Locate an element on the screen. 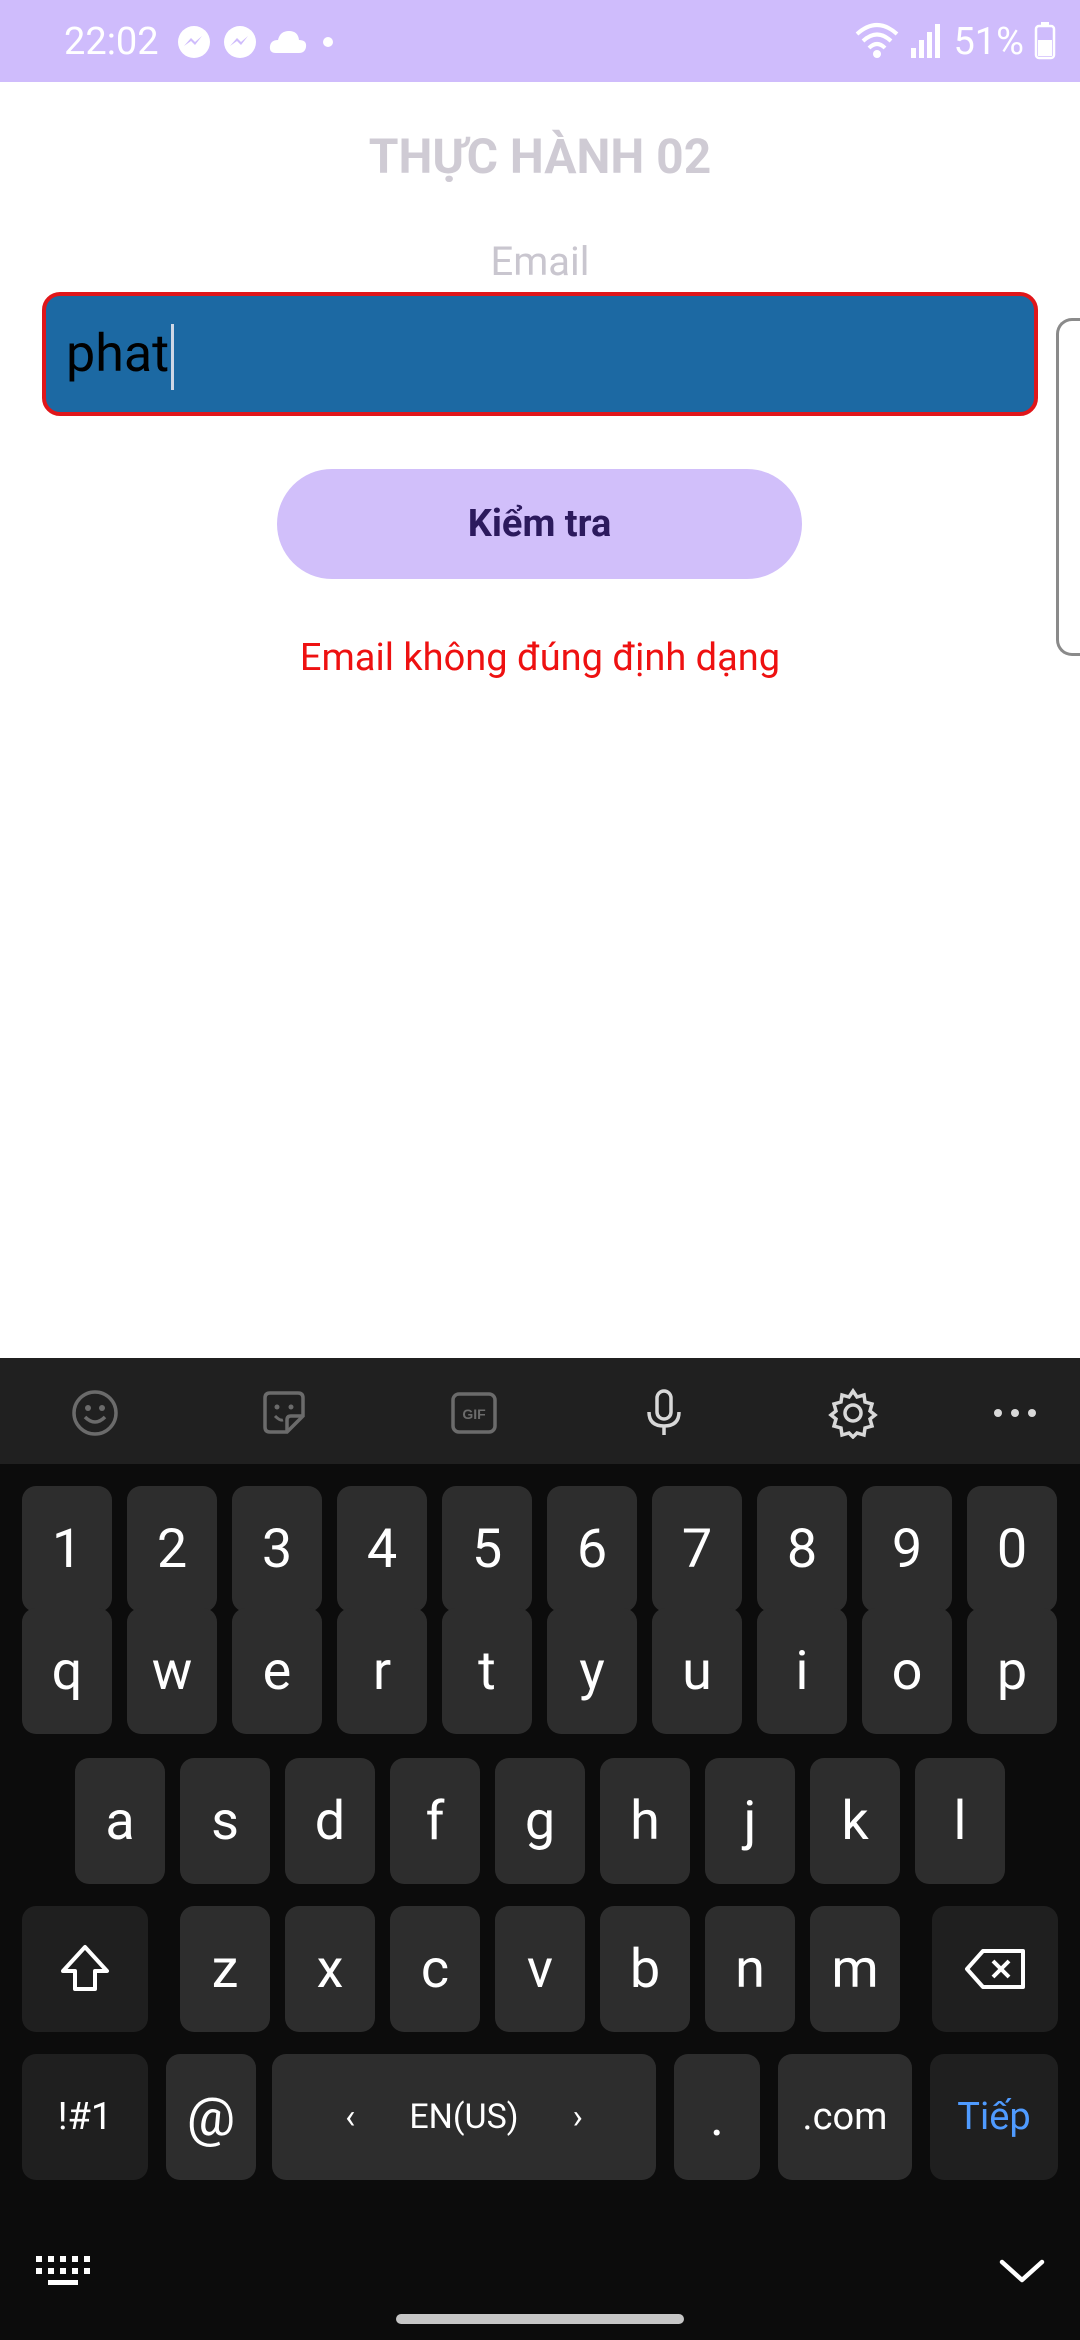 This screenshot has height=2340, width=1080. language-label: EN(US) is located at coordinates (464, 2117).